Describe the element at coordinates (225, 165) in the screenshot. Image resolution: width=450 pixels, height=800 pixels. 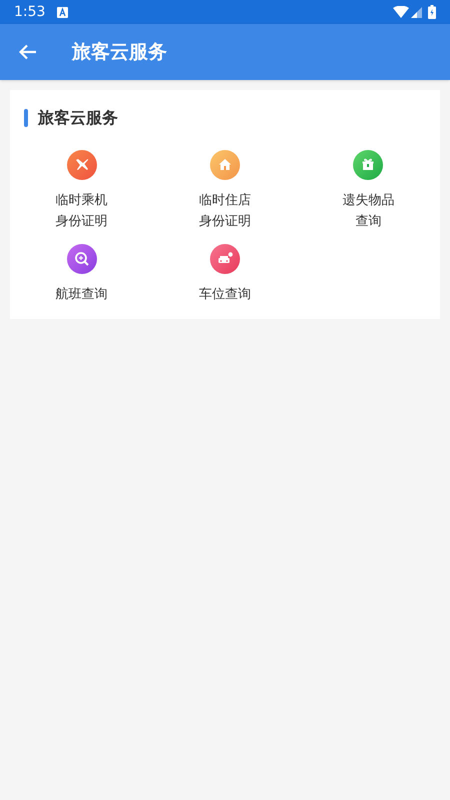
I see `house-icon` at that location.